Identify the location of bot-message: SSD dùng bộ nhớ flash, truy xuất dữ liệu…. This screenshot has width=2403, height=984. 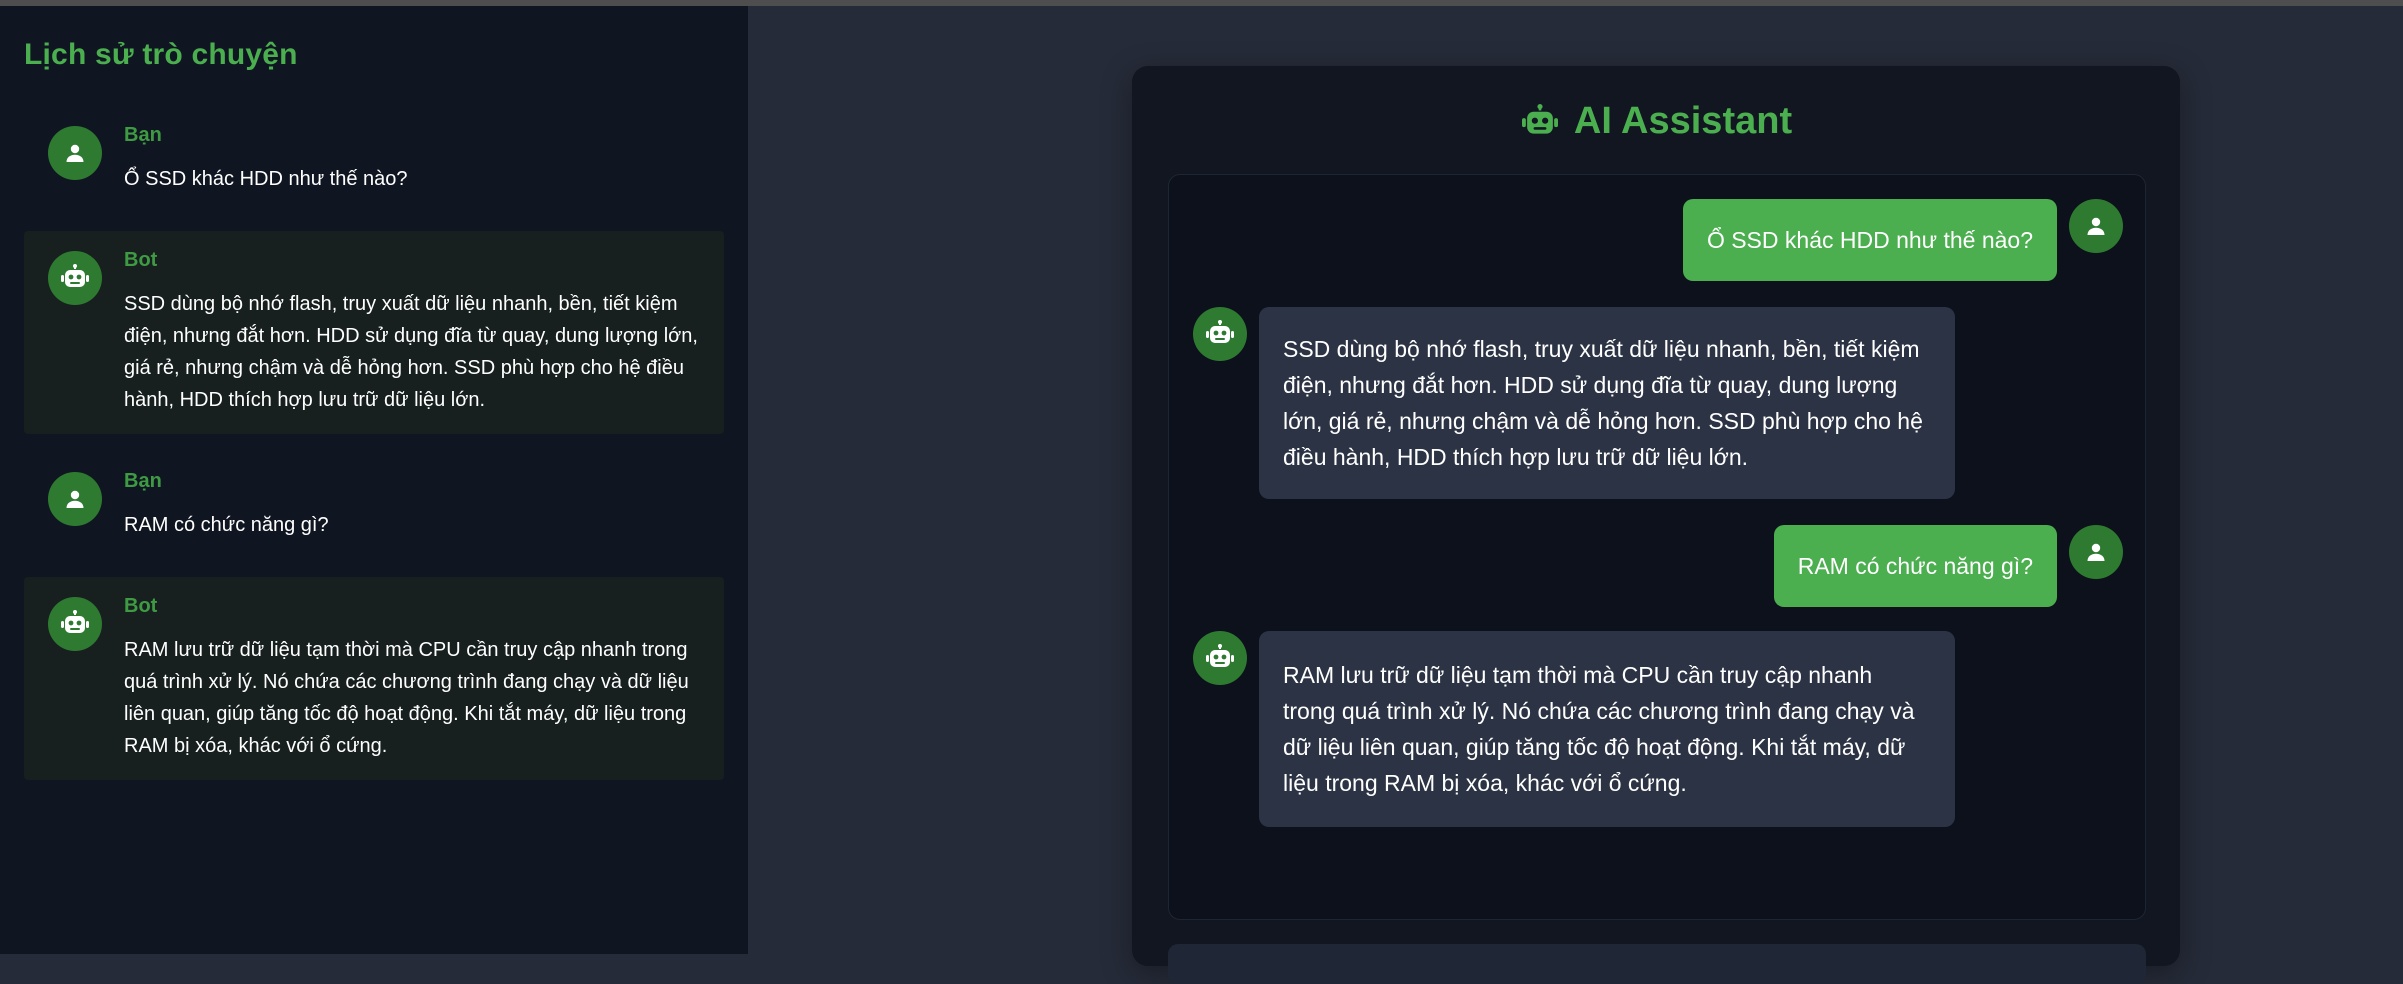
(1574, 403).